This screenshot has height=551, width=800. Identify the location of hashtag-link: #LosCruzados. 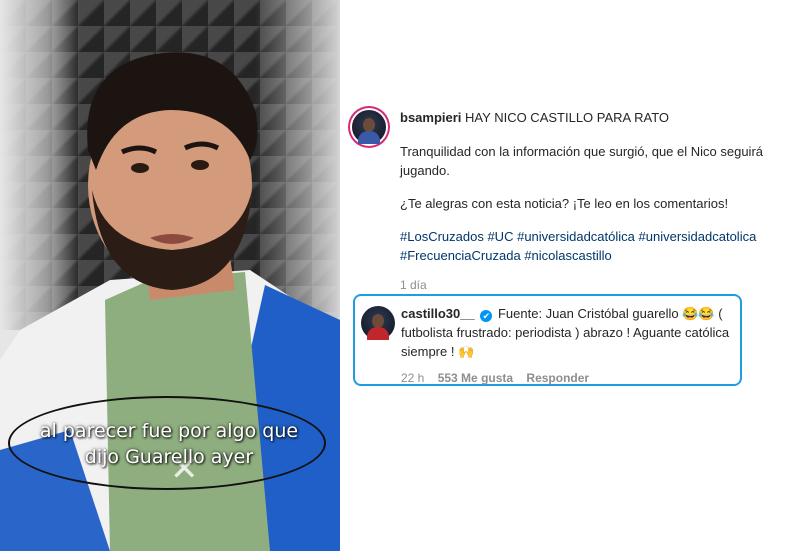
(442, 236).